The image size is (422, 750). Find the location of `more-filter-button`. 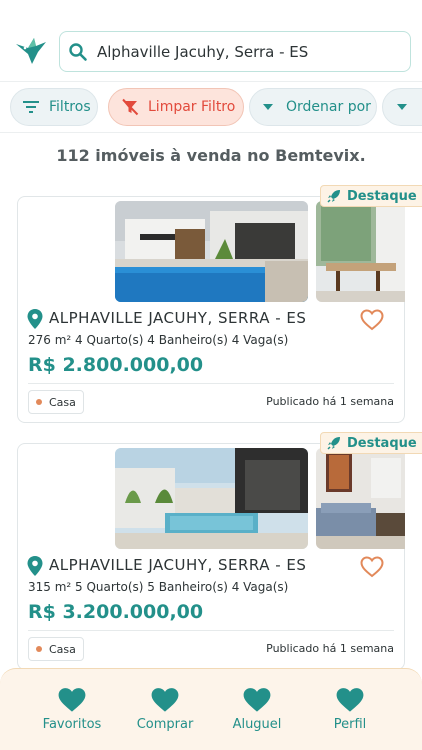

more-filter-button is located at coordinates (402, 107).